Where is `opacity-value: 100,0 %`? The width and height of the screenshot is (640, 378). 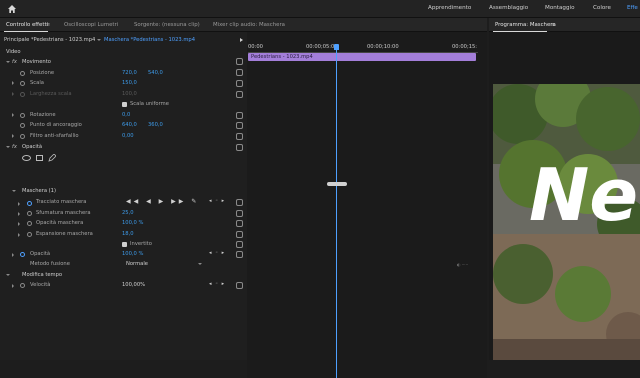 opacity-value: 100,0 % is located at coordinates (132, 254).